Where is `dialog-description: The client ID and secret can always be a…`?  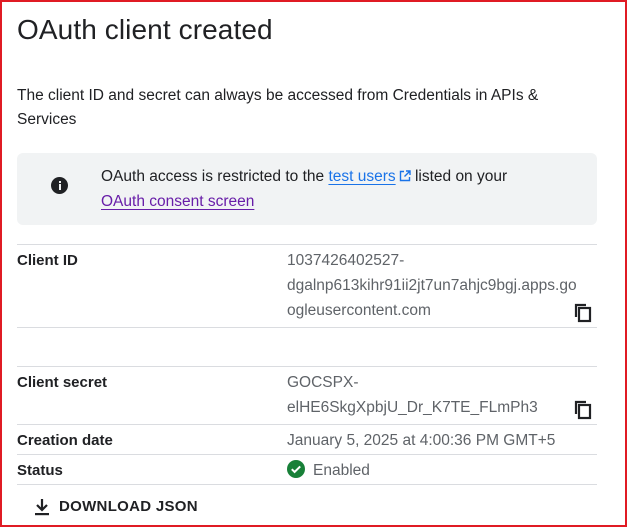
dialog-description: The client ID and secret can always be a… is located at coordinates (278, 107).